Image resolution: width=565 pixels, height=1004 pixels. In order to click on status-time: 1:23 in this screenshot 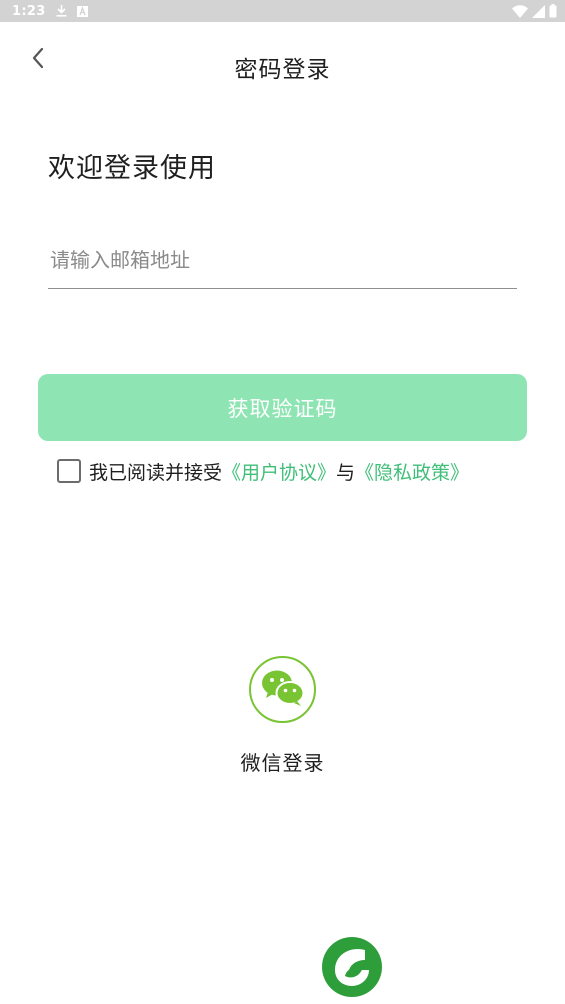, I will do `click(29, 11)`.